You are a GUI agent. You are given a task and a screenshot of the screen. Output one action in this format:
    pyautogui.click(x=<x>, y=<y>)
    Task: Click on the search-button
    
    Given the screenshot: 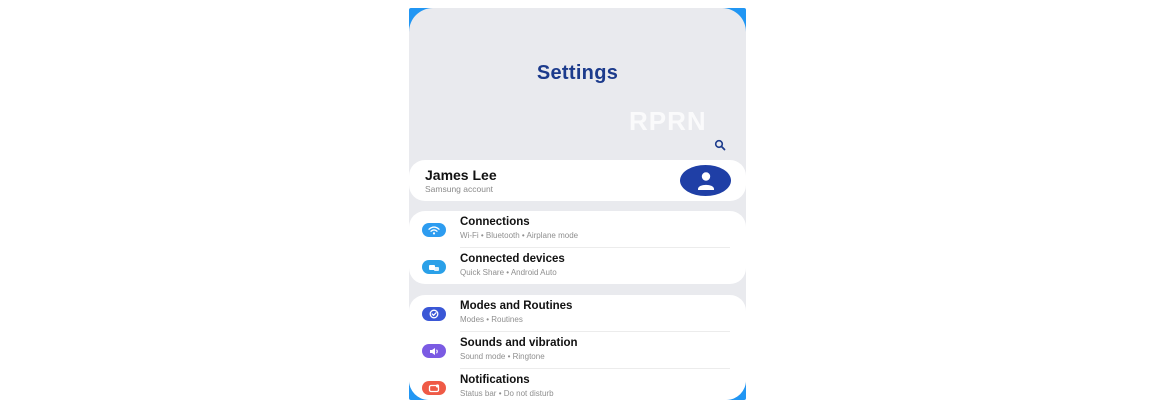 What is the action you would take?
    pyautogui.click(x=720, y=145)
    